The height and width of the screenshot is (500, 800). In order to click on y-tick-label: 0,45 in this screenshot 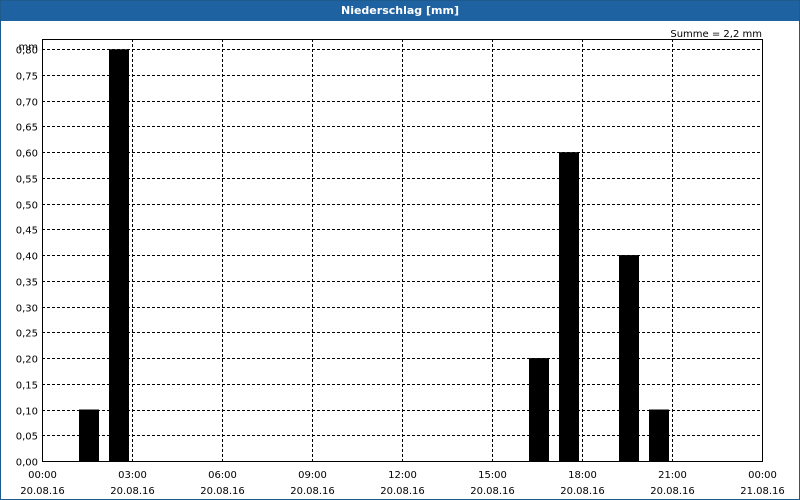, I will do `click(27, 231)`.